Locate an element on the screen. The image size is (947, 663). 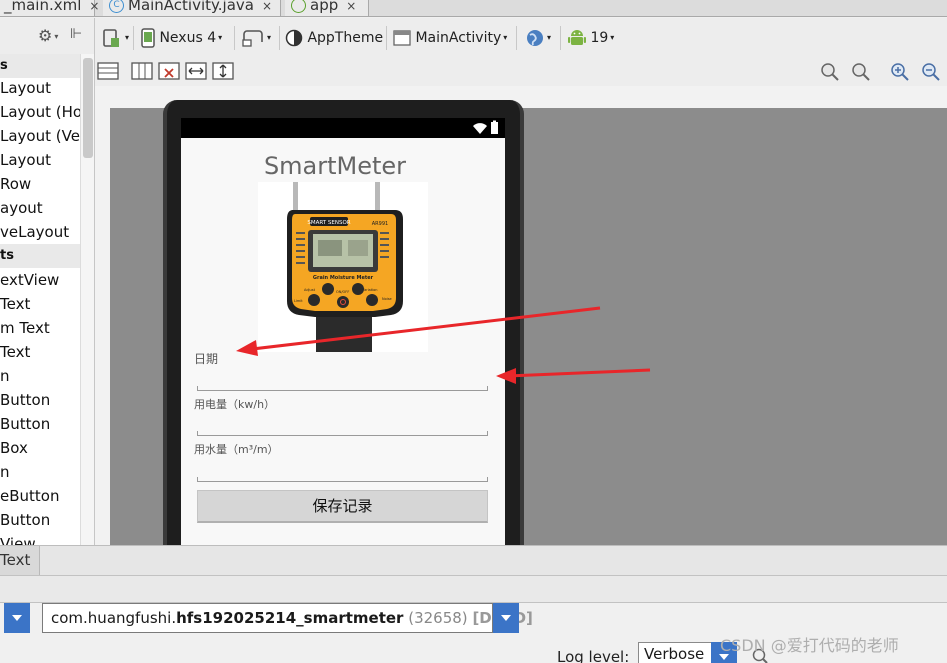
theme-selector: AppTheme is located at coordinates (334, 38).